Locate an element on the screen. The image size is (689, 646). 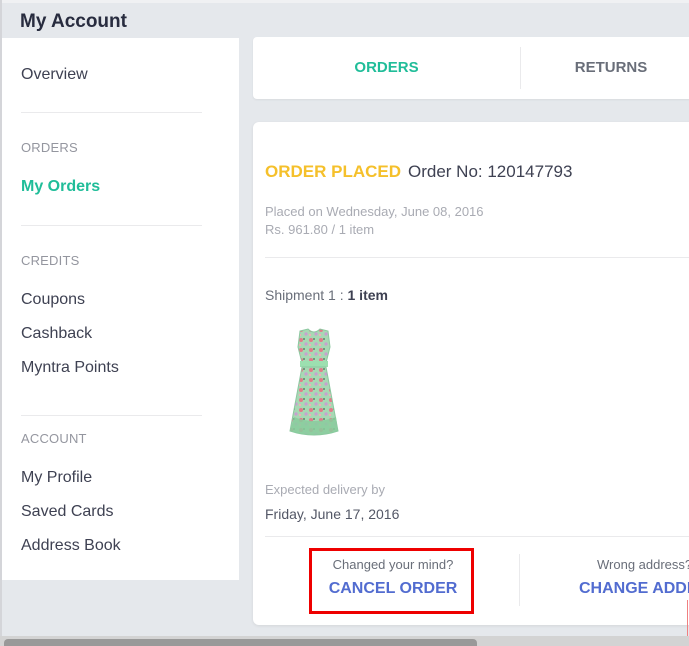
expected-delivery-date: Friday, June 17, 2016 is located at coordinates (332, 514).